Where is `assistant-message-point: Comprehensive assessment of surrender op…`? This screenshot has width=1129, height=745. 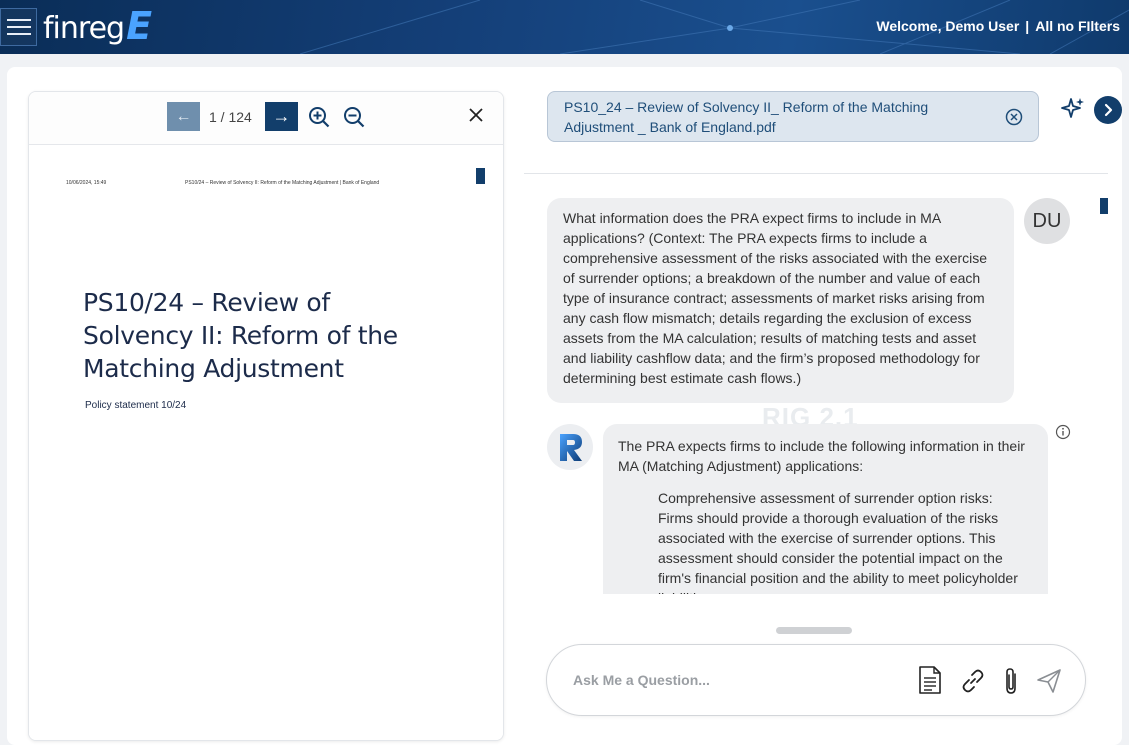 assistant-message-point: Comprehensive assessment of surrender op… is located at coordinates (838, 542).